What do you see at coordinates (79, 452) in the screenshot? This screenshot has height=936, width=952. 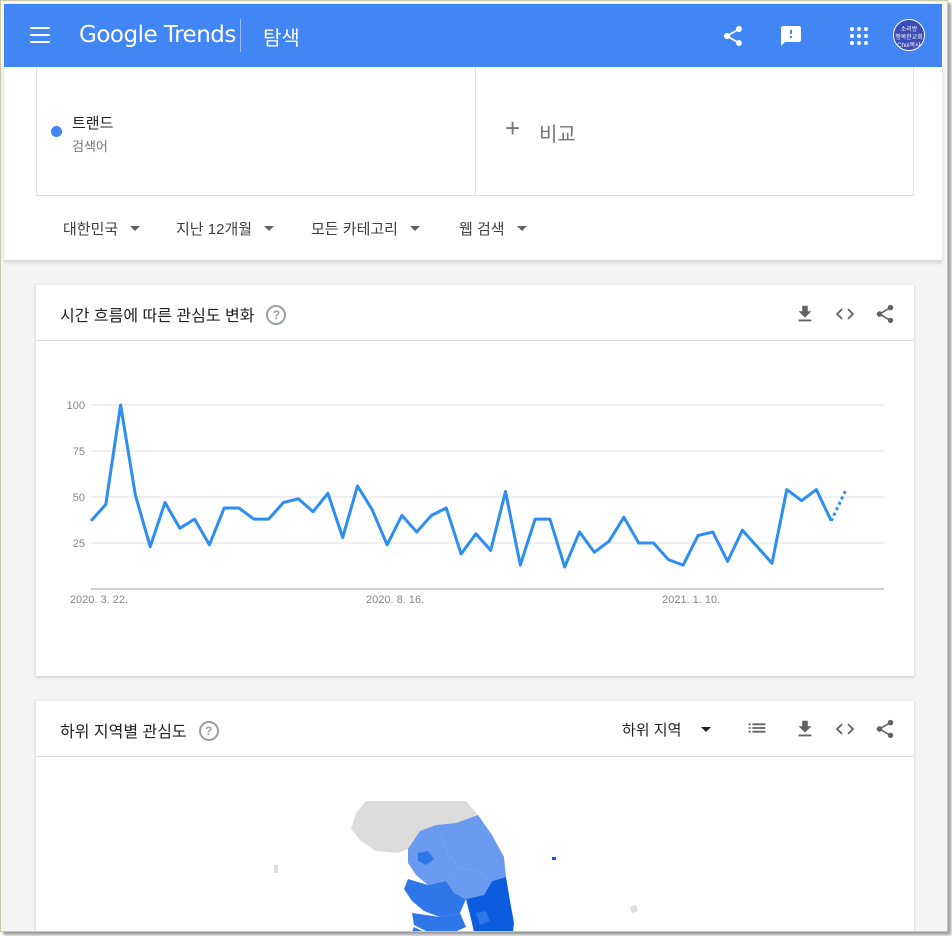 I see `y-tick-label: 75` at bounding box center [79, 452].